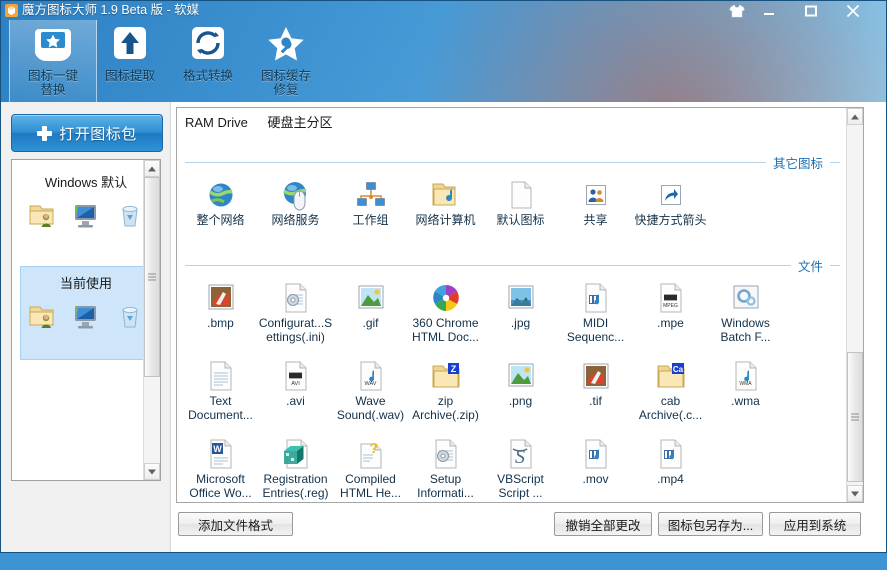 This screenshot has width=887, height=570. I want to click on svg-text: MPEG, so click(670, 306).